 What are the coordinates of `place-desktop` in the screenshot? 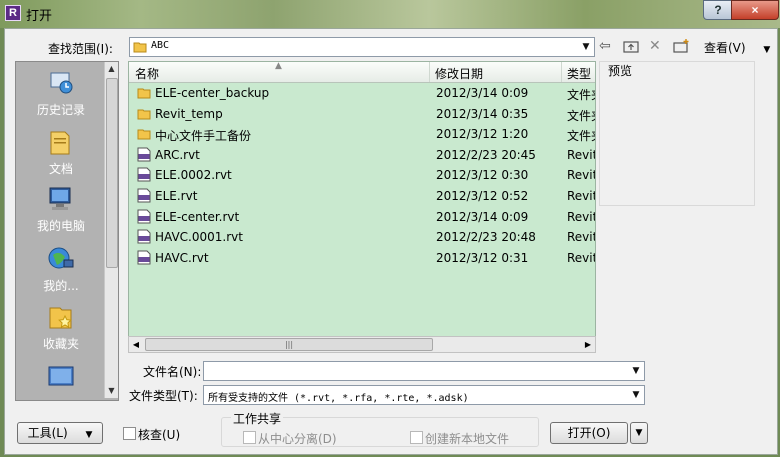 It's located at (61, 379).